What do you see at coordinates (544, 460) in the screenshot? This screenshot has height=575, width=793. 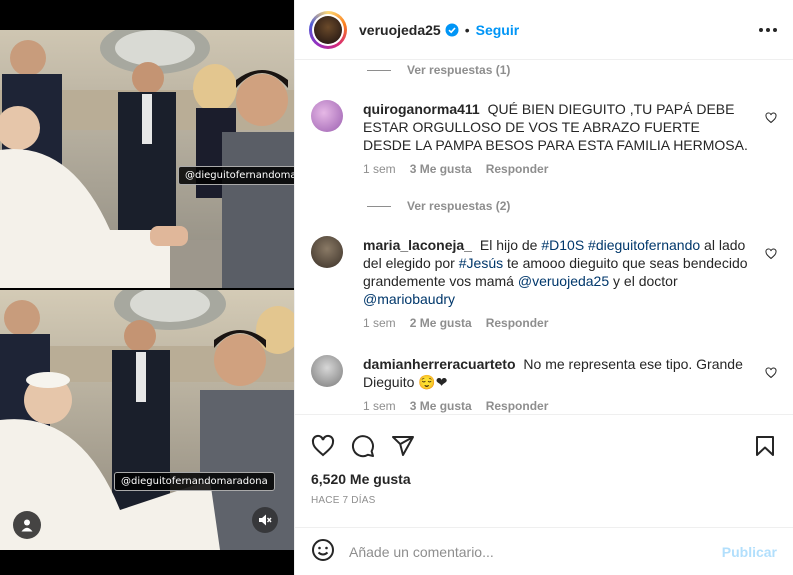 I see `post-actions: 6,520 Me gusta HACE 7 DÍAS` at bounding box center [544, 460].